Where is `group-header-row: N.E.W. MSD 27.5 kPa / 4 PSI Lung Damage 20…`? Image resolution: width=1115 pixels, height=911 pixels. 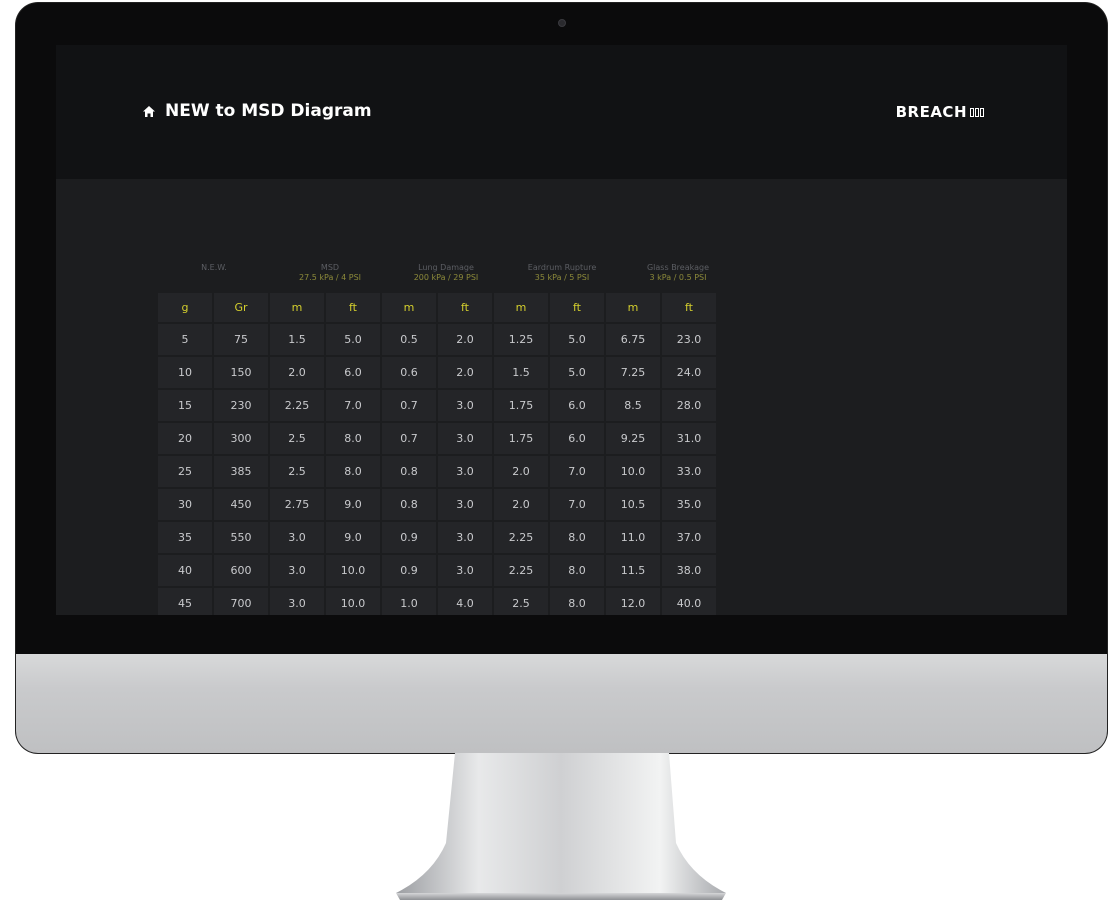
group-header-row: N.E.W. MSD 27.5 kPa / 4 PSI Lung Damage 20… is located at coordinates (448, 276).